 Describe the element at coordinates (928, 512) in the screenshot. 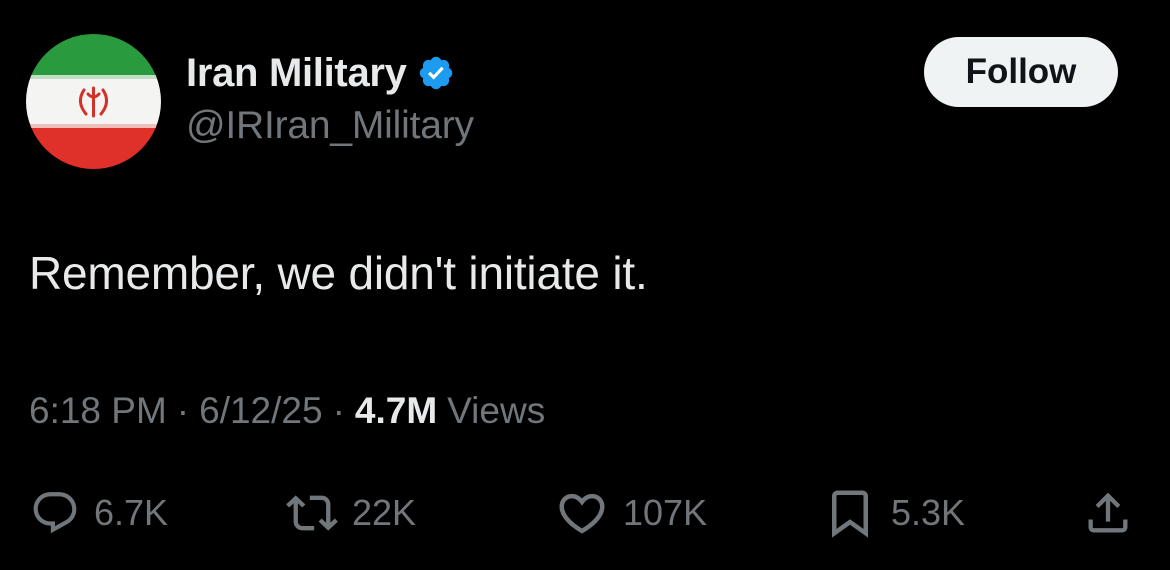

I see `bookmark-count: 5.3K` at that location.